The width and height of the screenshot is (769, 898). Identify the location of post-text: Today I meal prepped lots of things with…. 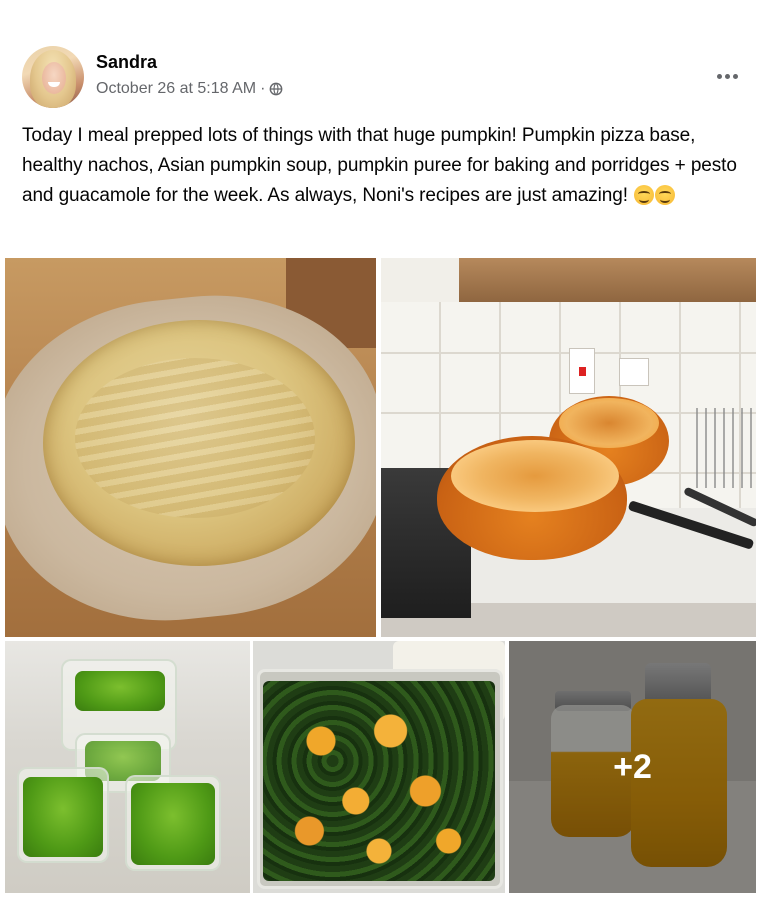
(384, 166).